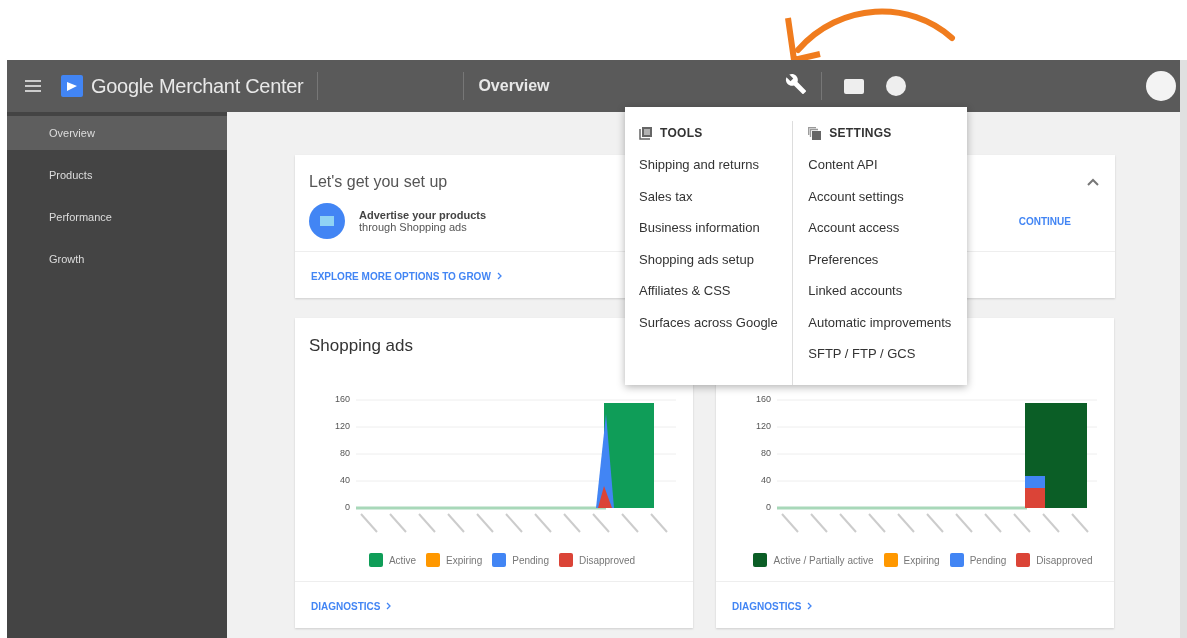 Image resolution: width=1187 pixels, height=638 pixels. Describe the element at coordinates (887, 234) in the screenshot. I see `menu-item: Account access` at that location.